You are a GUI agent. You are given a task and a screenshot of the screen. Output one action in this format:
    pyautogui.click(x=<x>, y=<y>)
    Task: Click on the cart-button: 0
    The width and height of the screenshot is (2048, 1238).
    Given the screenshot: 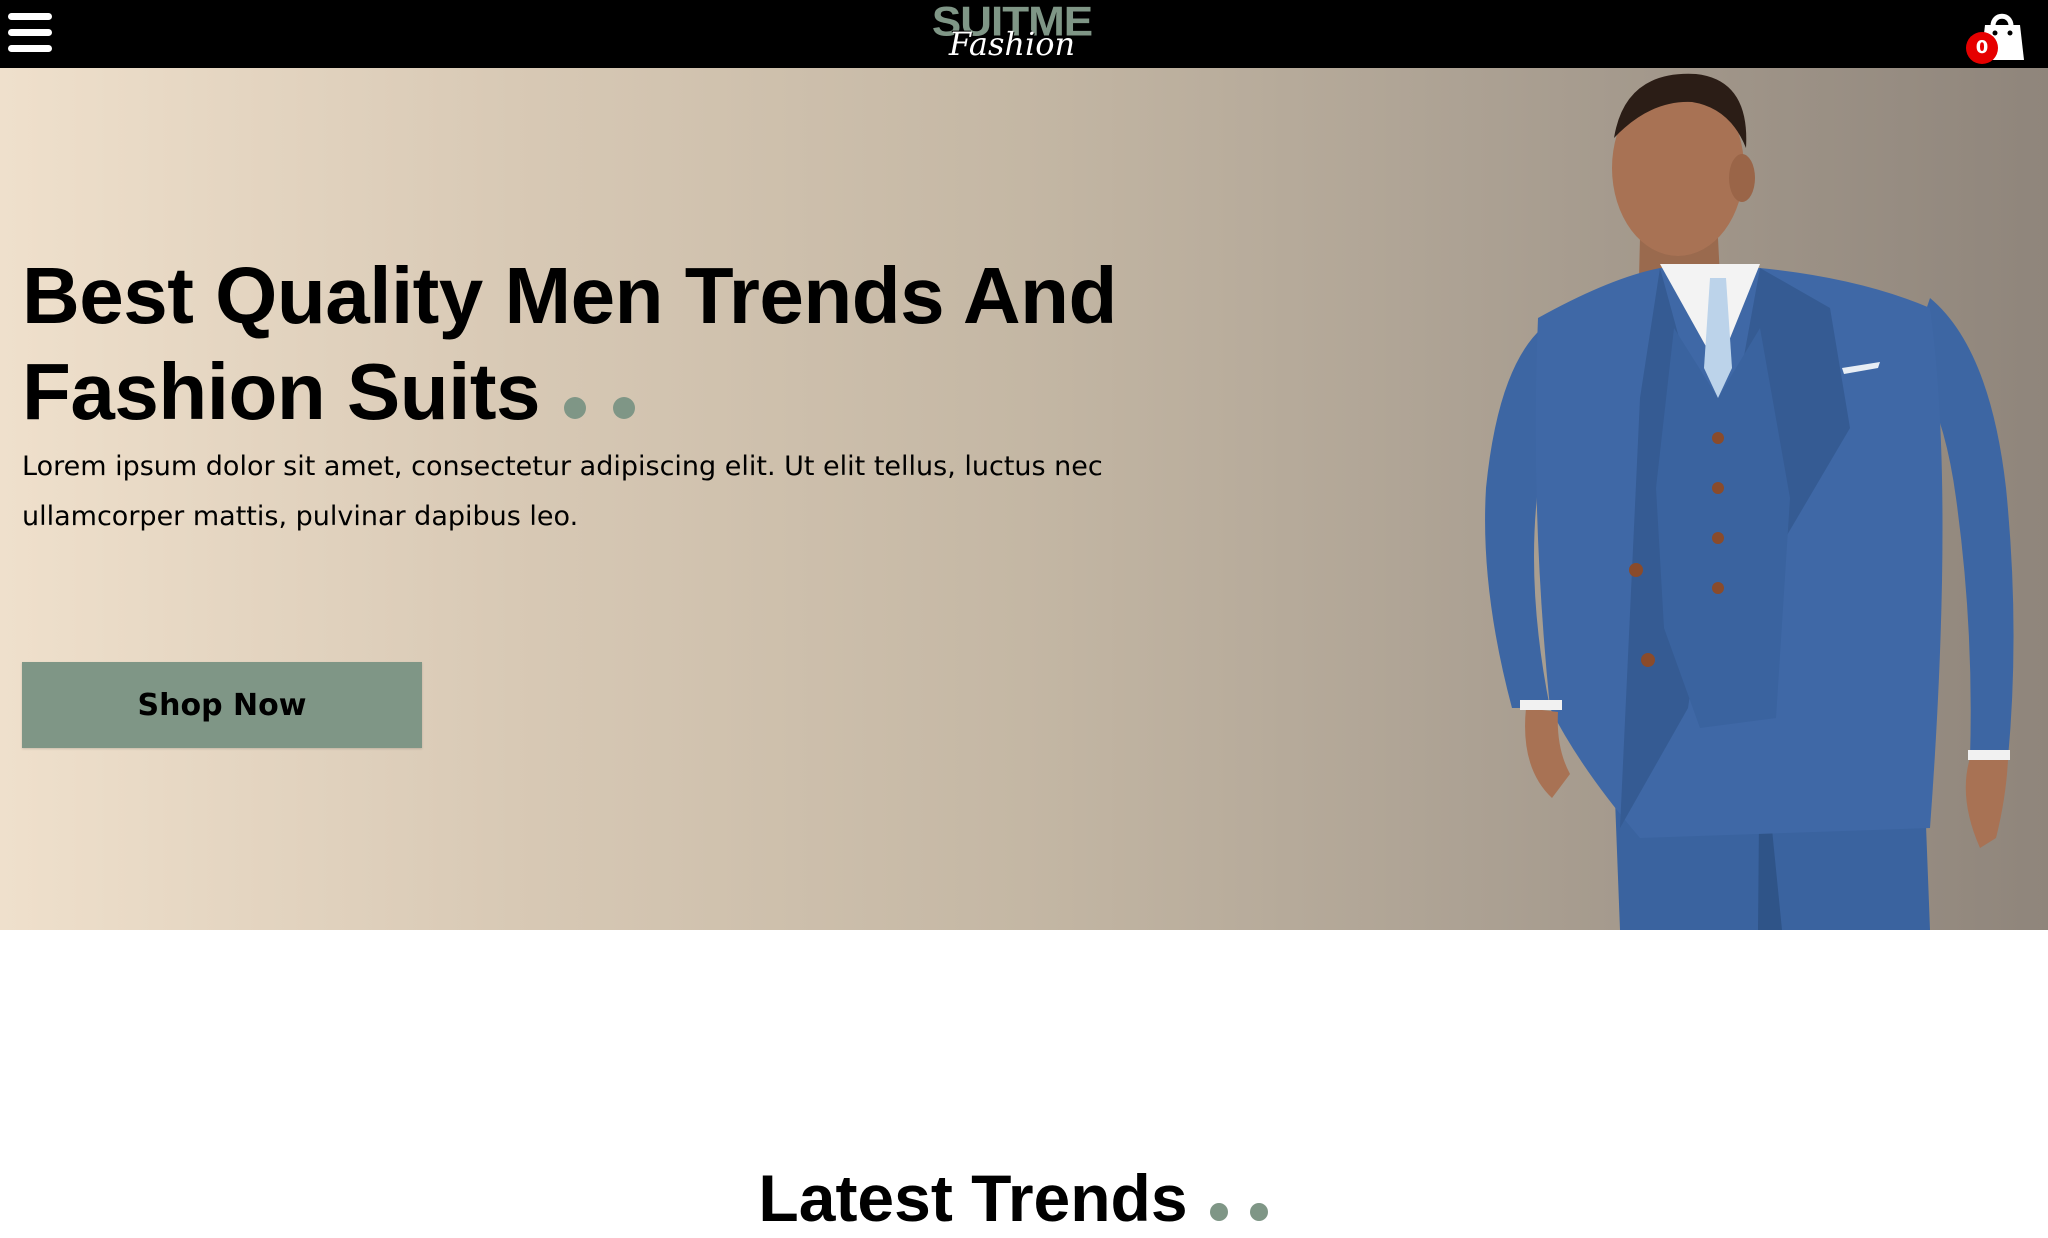 What is the action you would take?
    pyautogui.click(x=1997, y=35)
    